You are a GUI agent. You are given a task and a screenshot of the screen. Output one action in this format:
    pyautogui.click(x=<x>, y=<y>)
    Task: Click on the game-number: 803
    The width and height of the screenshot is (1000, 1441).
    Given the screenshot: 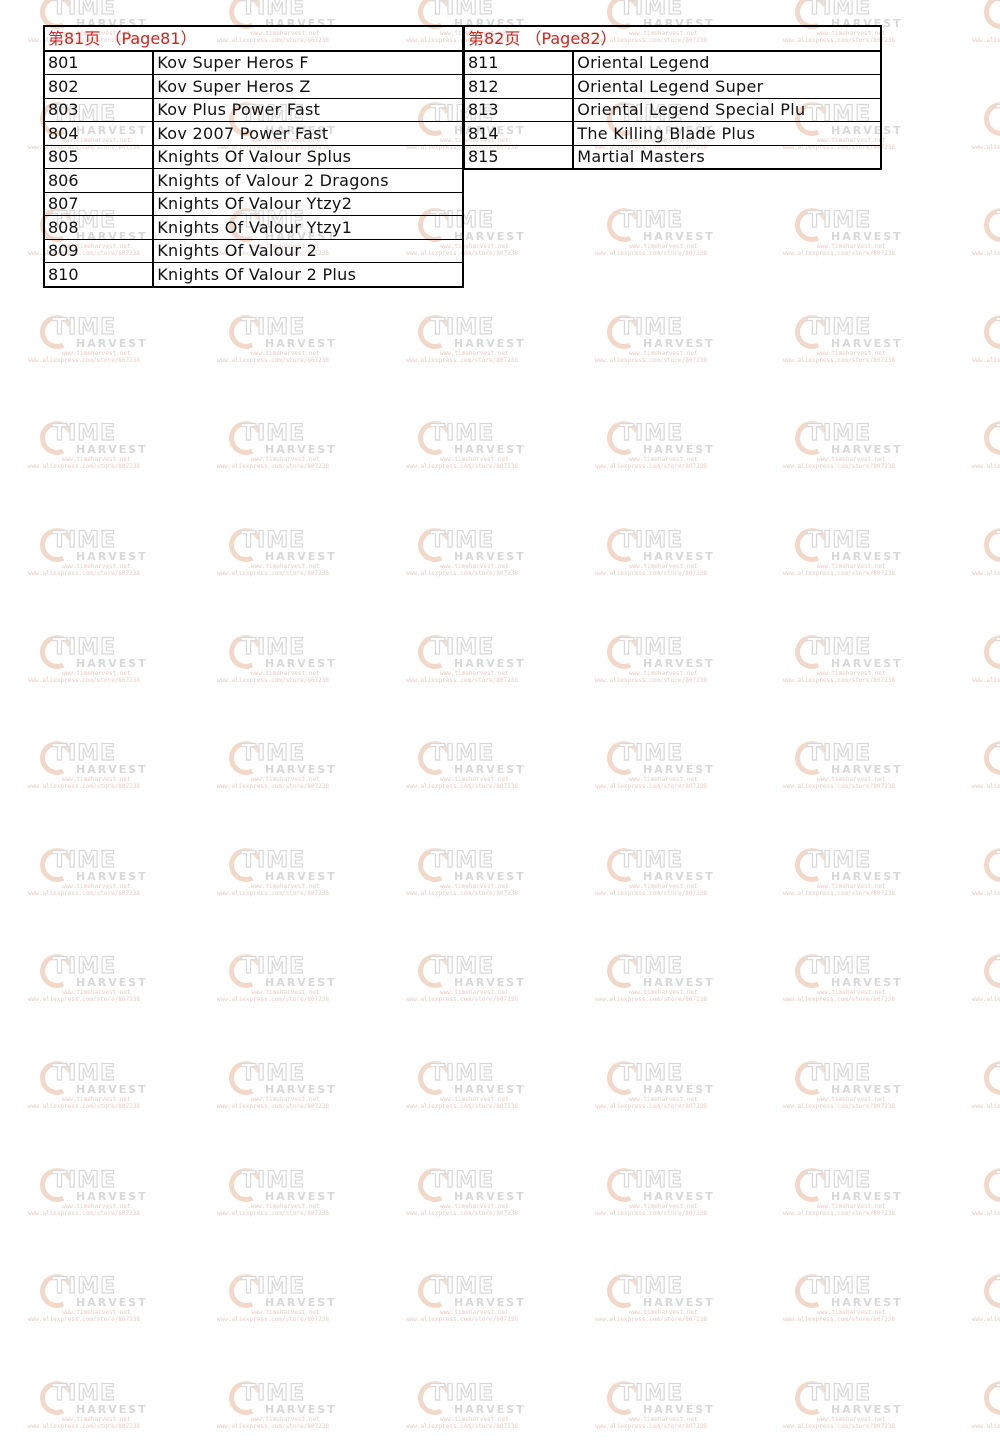 What is the action you would take?
    pyautogui.click(x=99, y=109)
    